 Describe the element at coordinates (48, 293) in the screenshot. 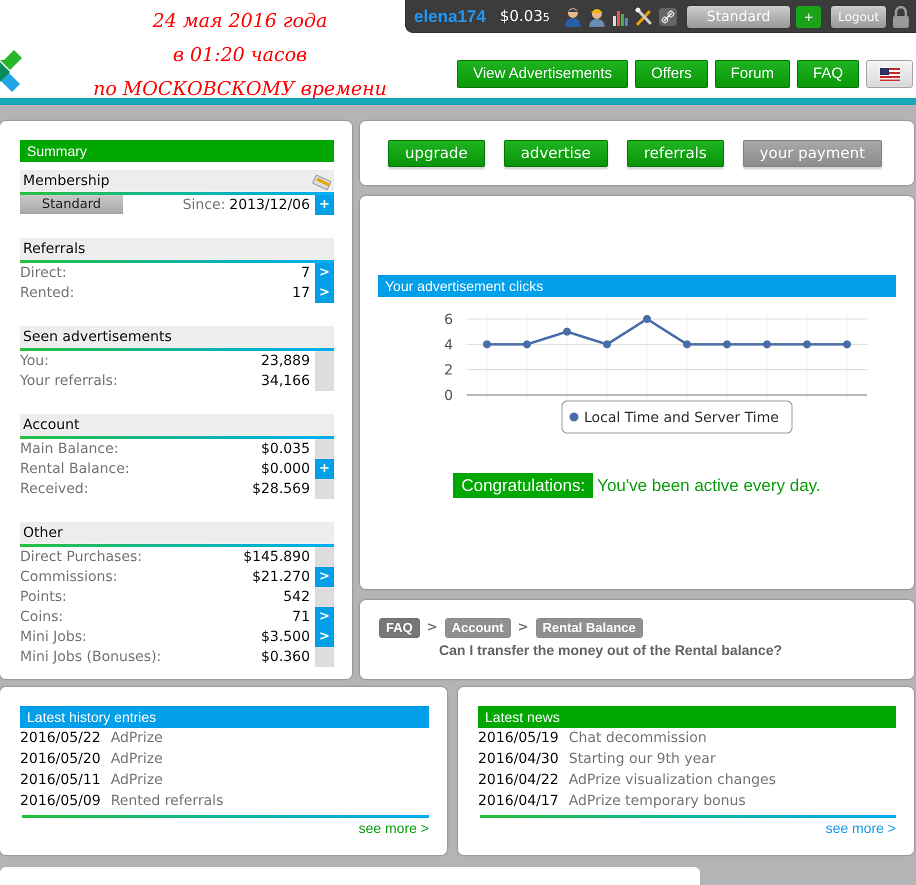

I see `stat-label: Rented:` at that location.